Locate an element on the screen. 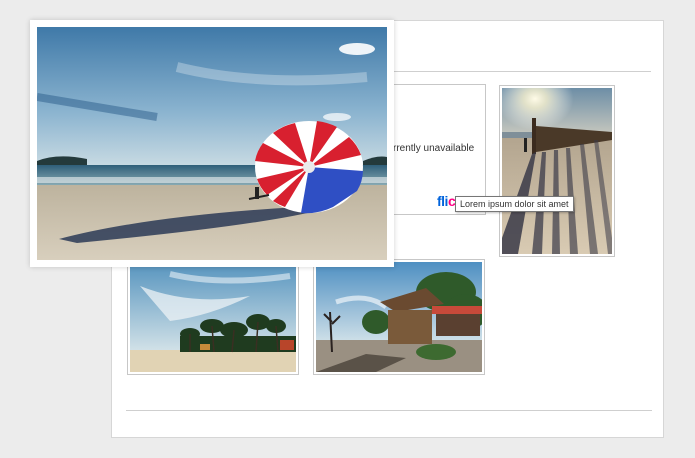  beach-bar-photo is located at coordinates (399, 317).